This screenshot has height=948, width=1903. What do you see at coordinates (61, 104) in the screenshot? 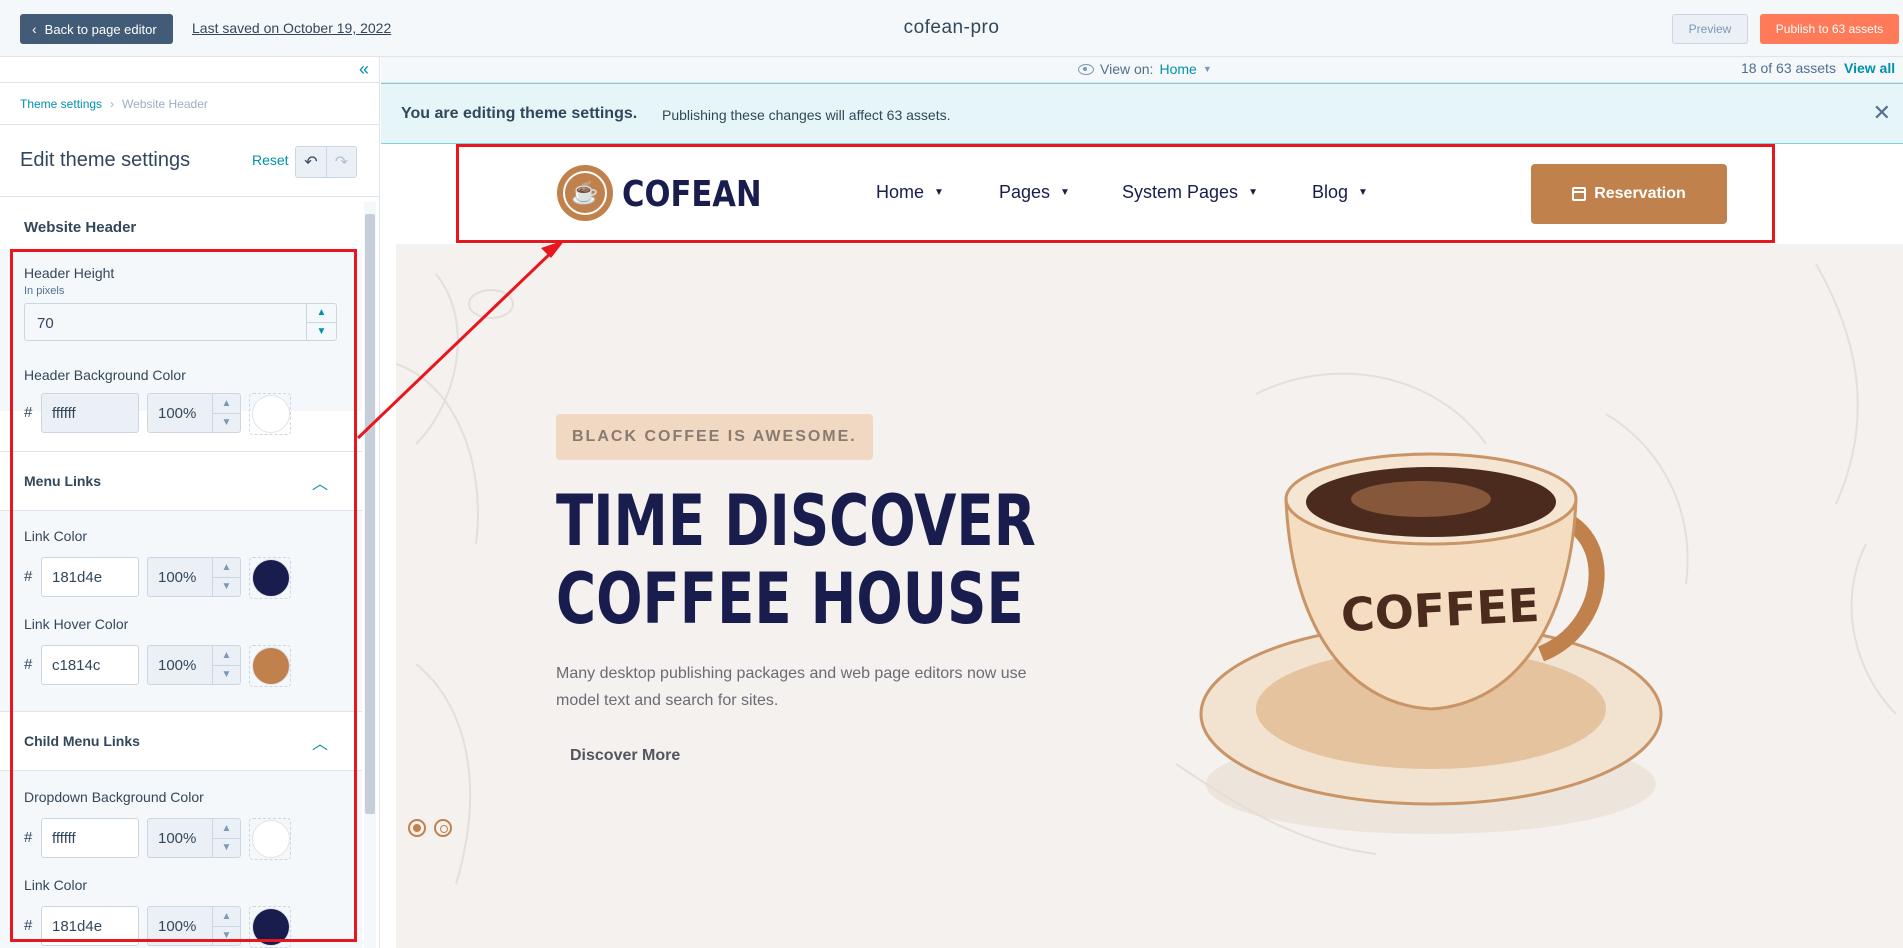
I see `breadcrumb-theme-settings: Theme settings` at bounding box center [61, 104].